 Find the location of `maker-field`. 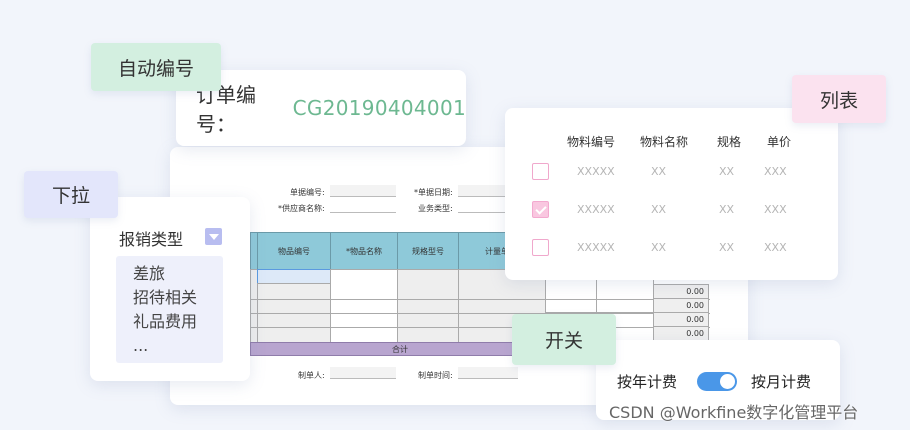

maker-field is located at coordinates (363, 373).